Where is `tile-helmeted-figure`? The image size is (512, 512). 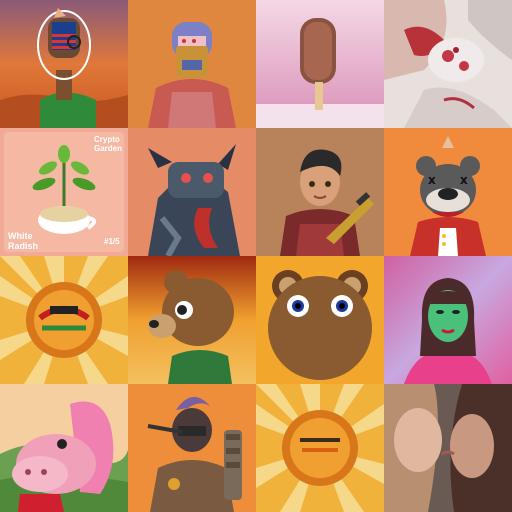 tile-helmeted-figure is located at coordinates (192, 64).